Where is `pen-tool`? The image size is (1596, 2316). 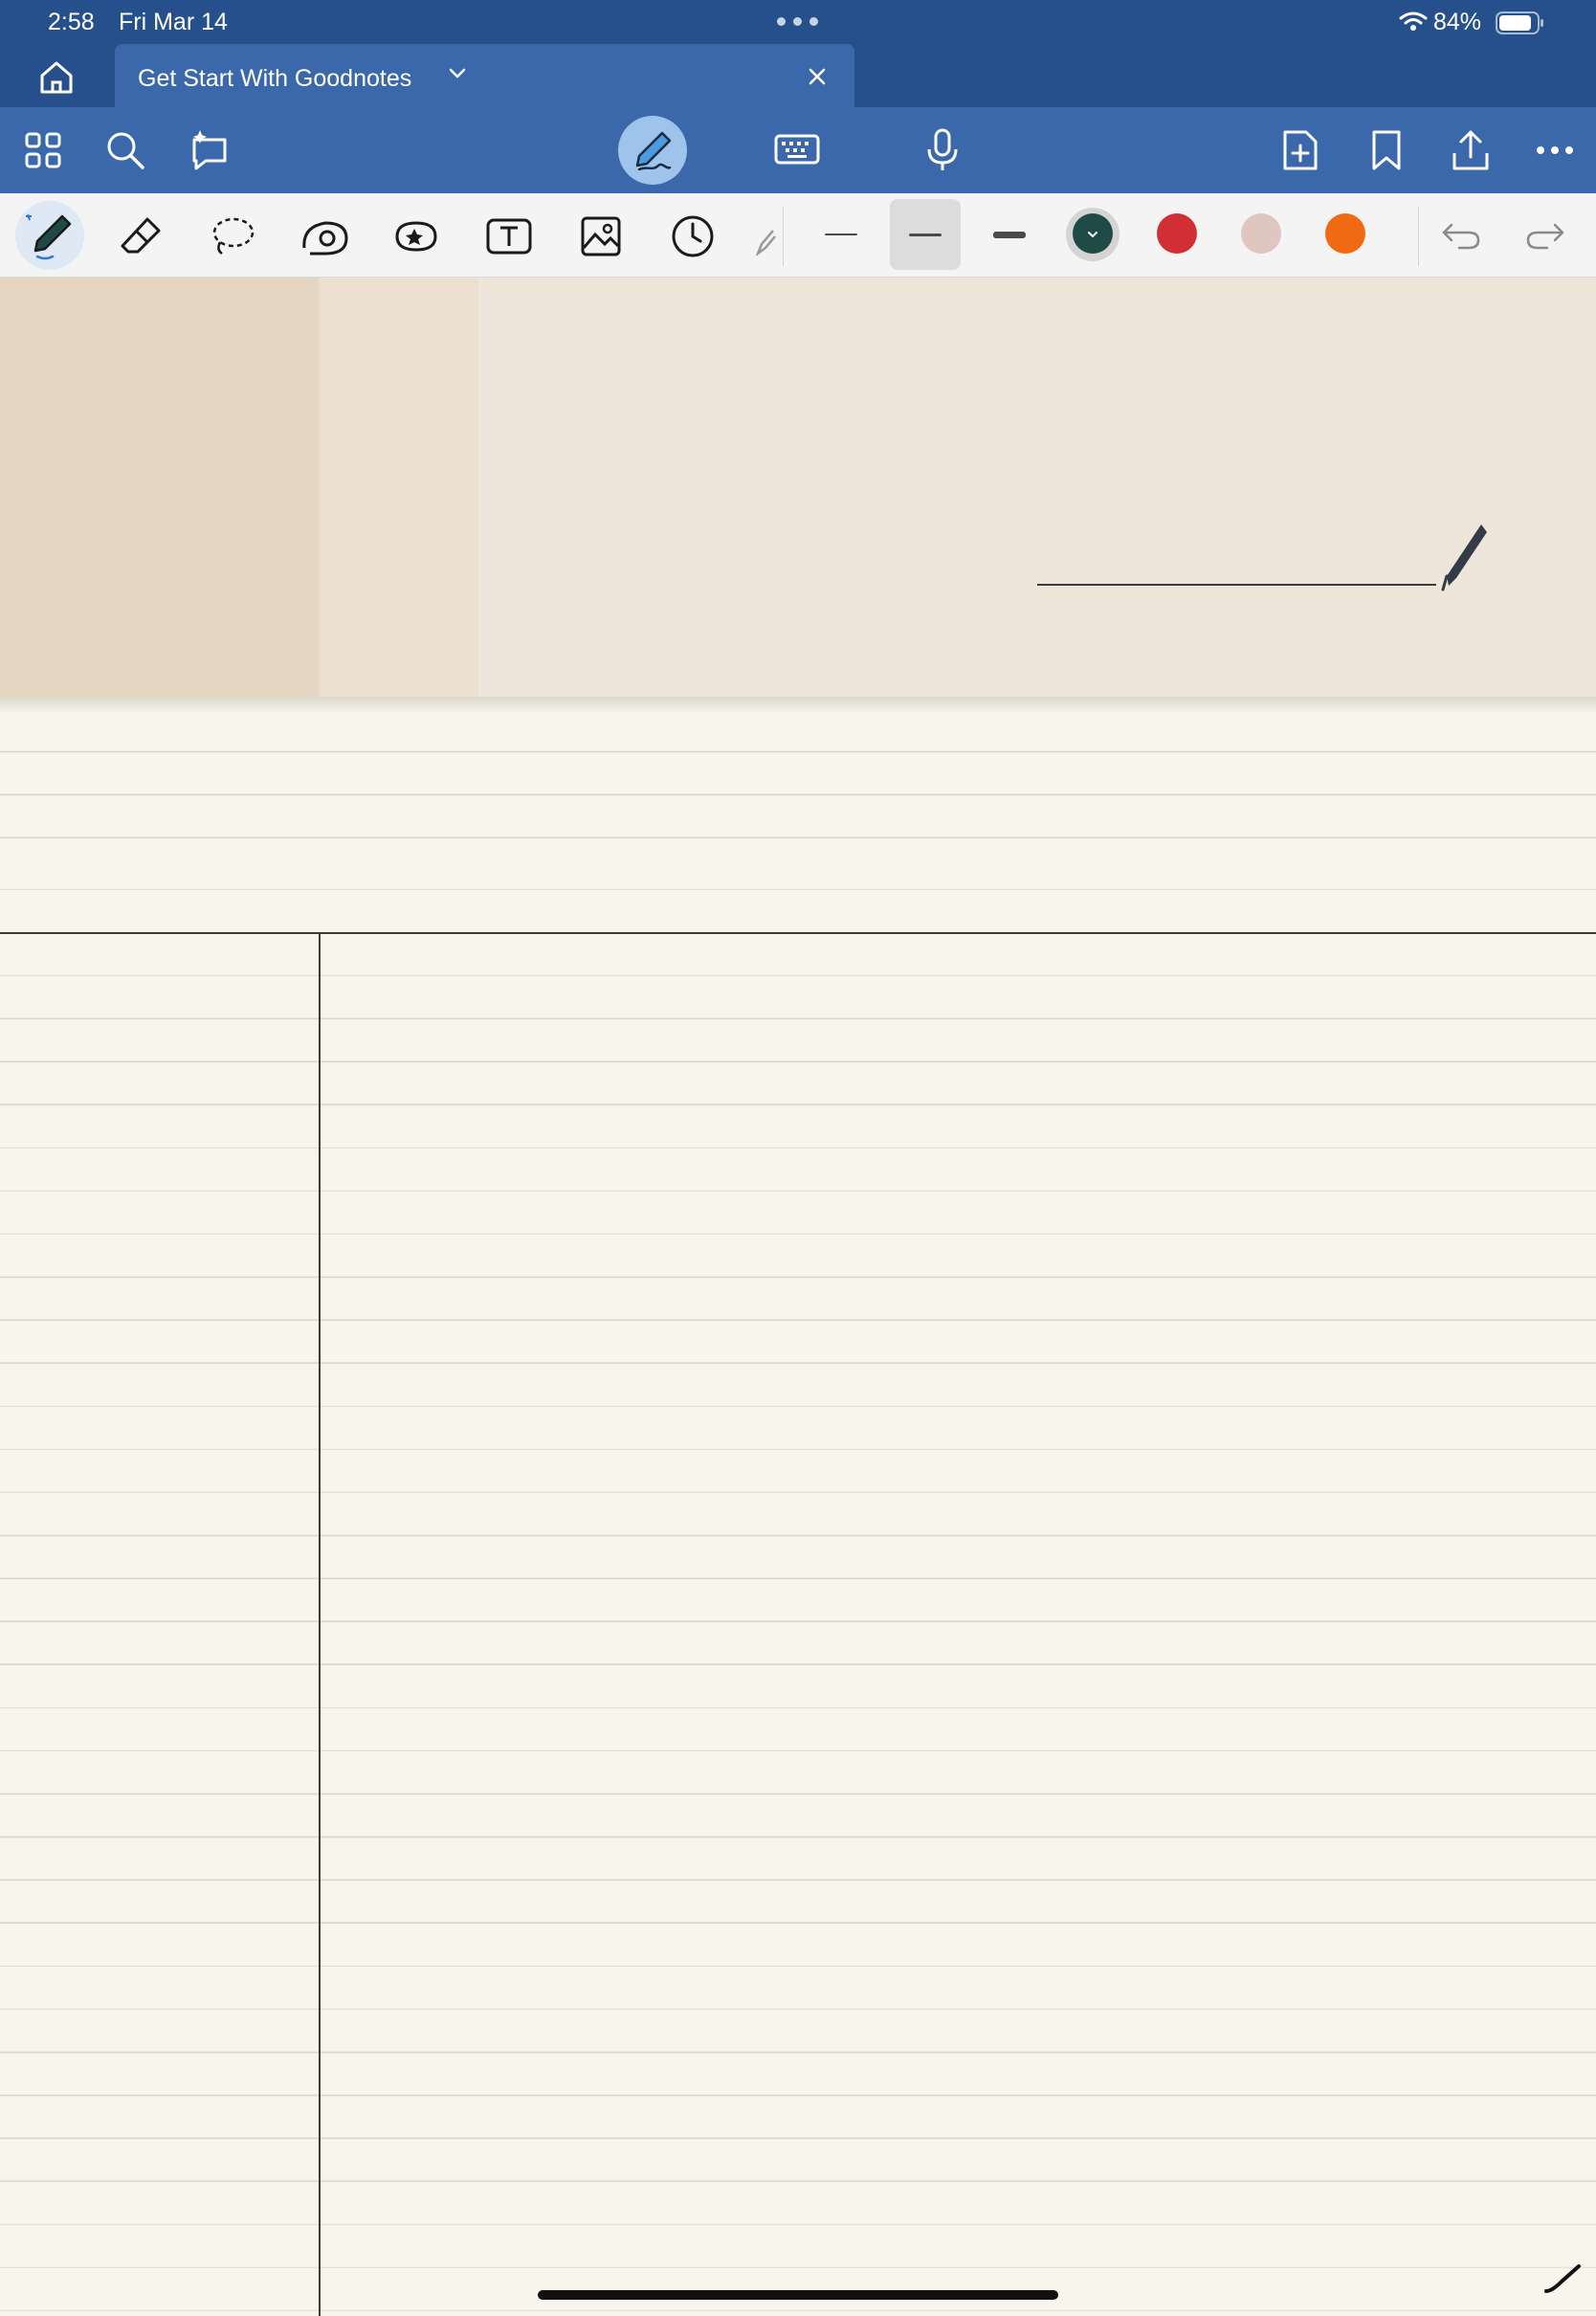 pen-tool is located at coordinates (50, 236).